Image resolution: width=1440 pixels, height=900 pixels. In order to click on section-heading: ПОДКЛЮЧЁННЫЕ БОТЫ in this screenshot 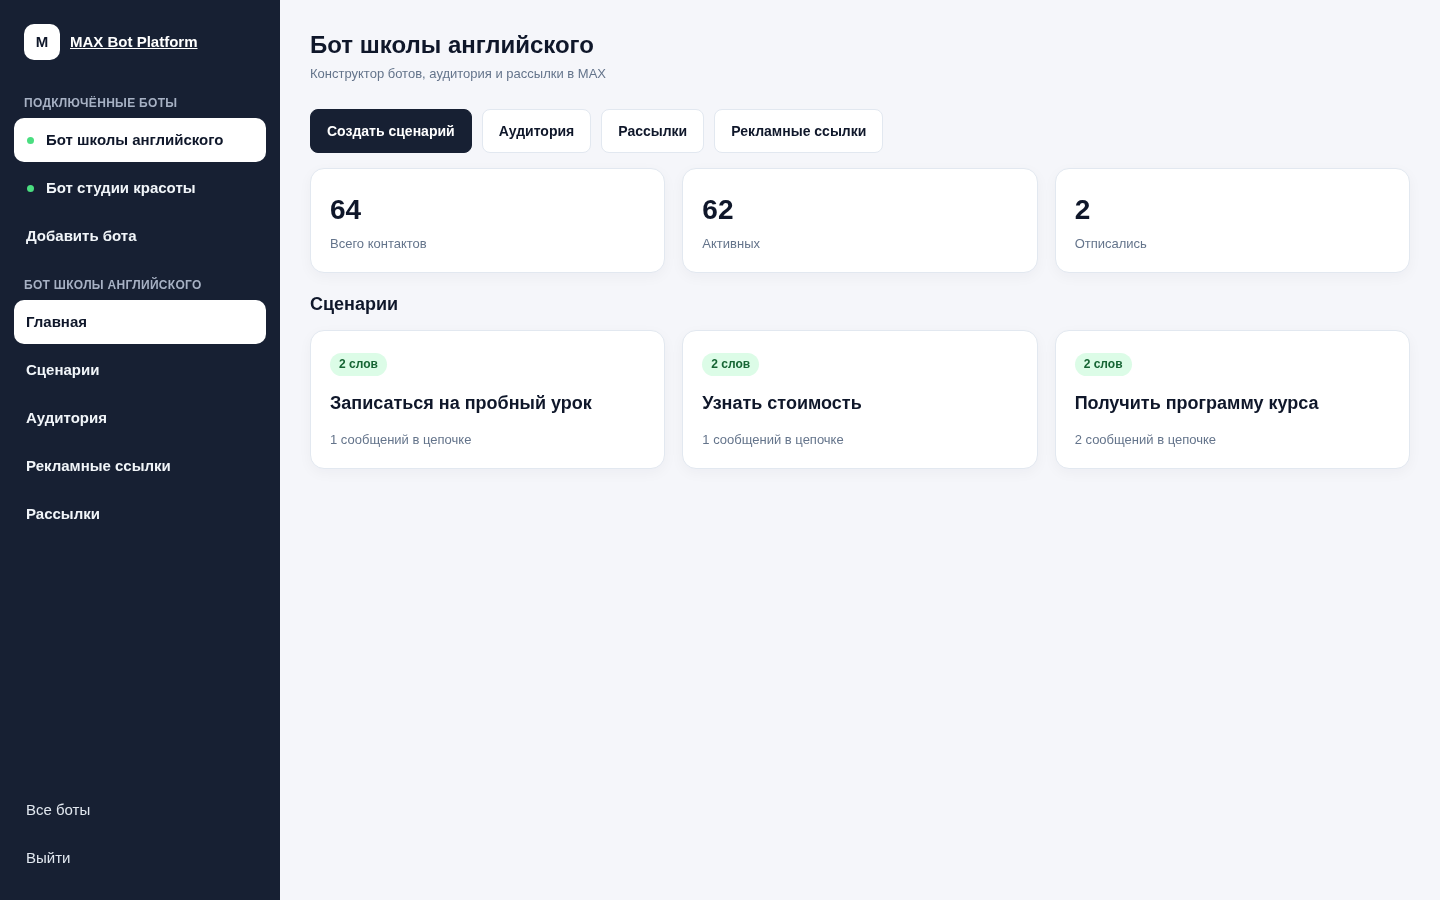, I will do `click(101, 103)`.